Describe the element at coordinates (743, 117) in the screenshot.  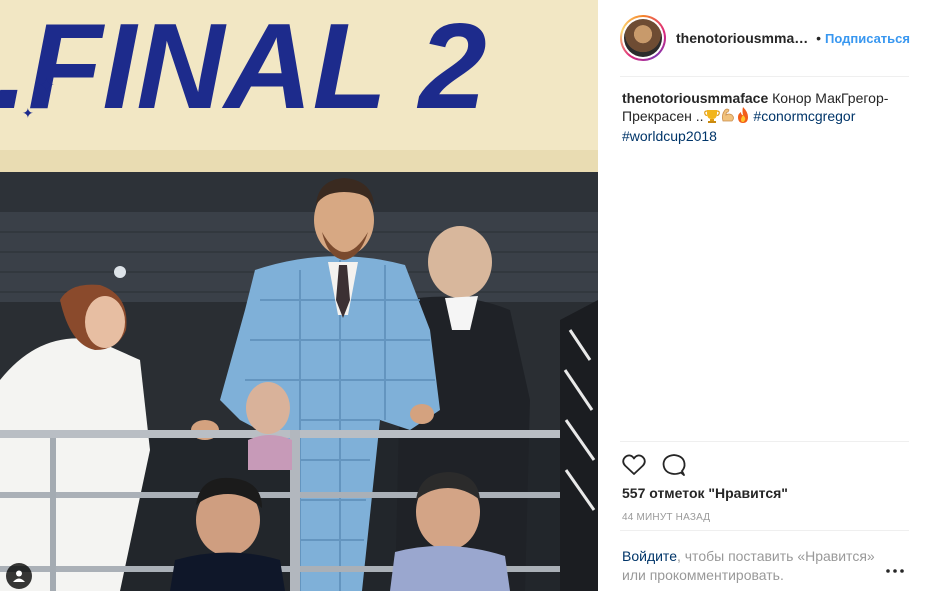
I see `fire-icon` at that location.